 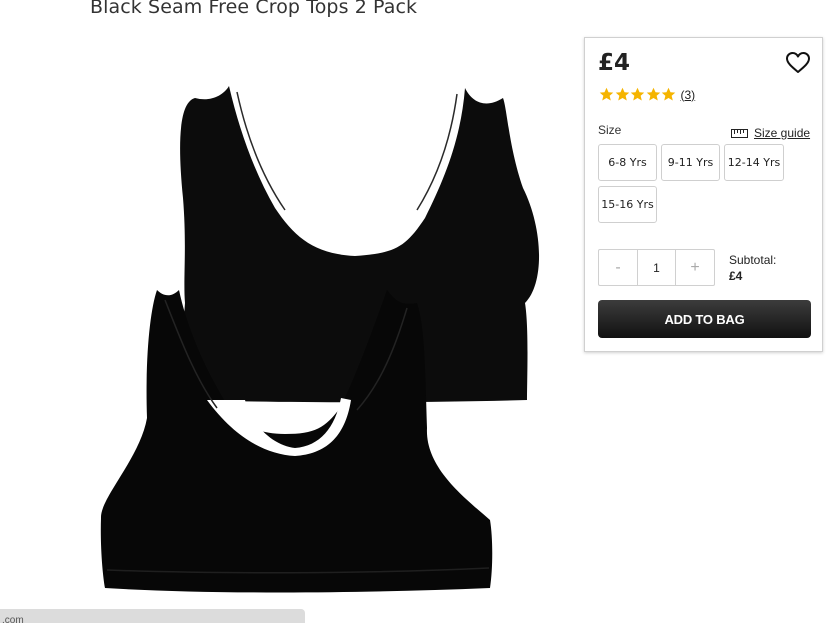 I want to click on size-guide-link: Size guide, so click(x=770, y=133).